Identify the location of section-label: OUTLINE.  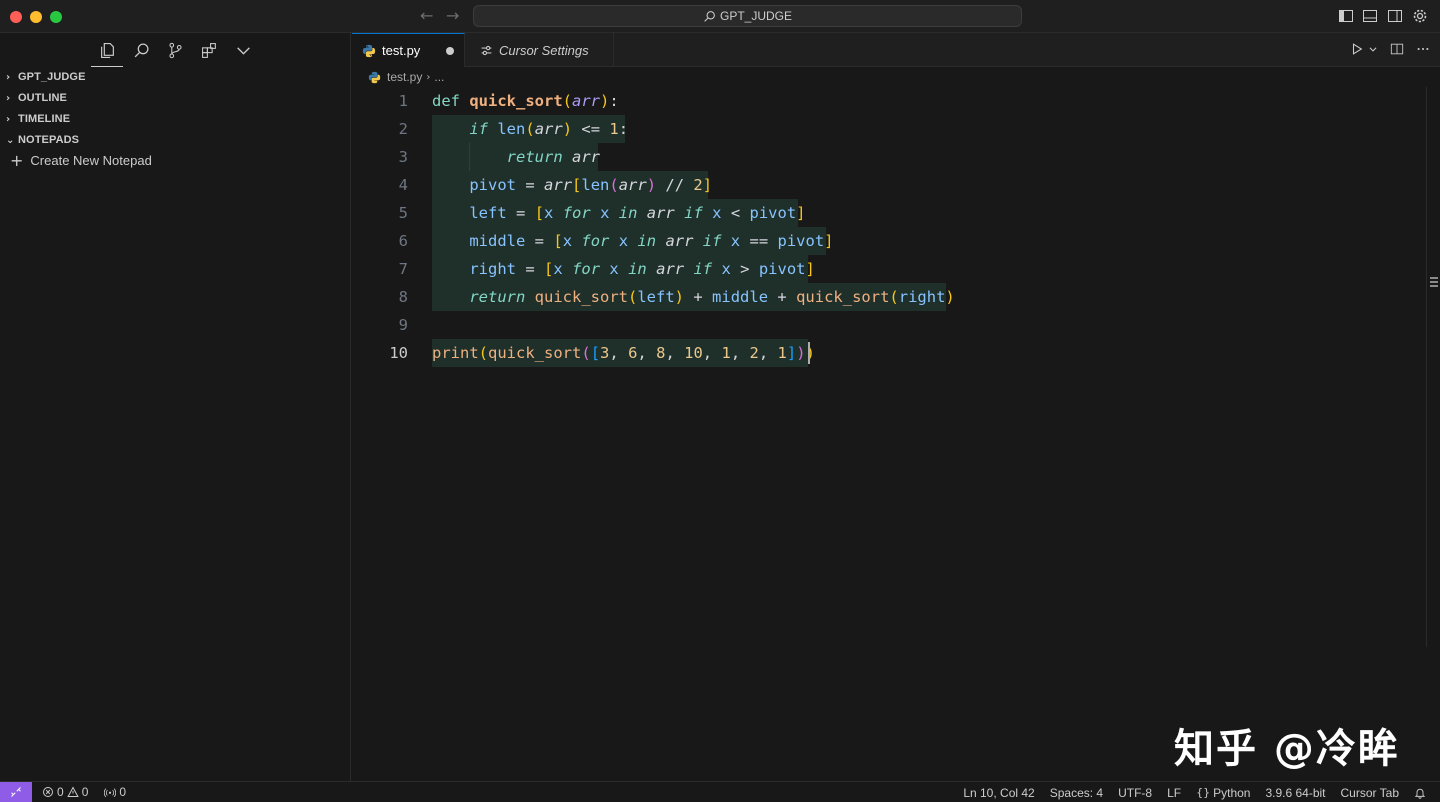
(42, 98).